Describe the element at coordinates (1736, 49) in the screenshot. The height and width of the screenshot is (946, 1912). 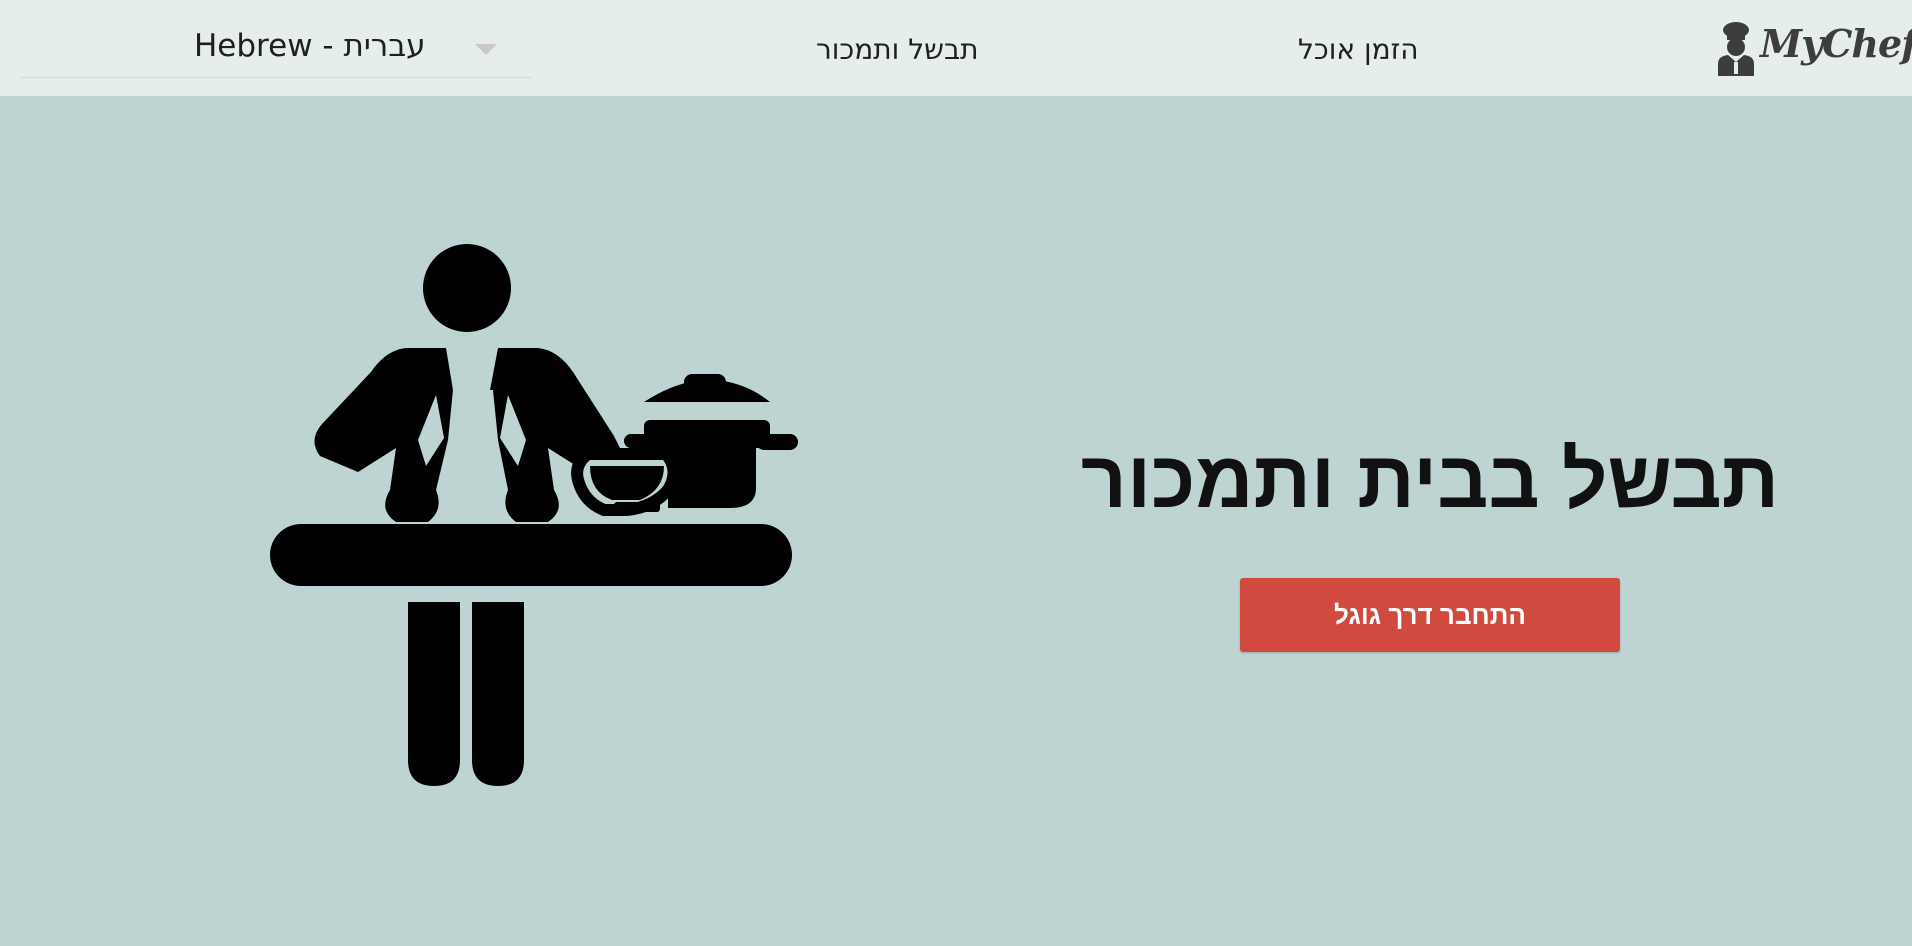
I see `chef-icon` at that location.